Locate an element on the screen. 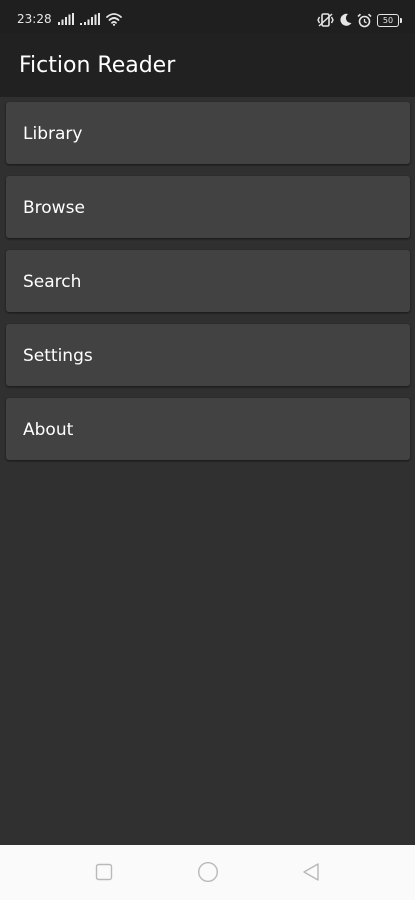 The height and width of the screenshot is (900, 415). menu-item-label: Settings is located at coordinates (58, 356).